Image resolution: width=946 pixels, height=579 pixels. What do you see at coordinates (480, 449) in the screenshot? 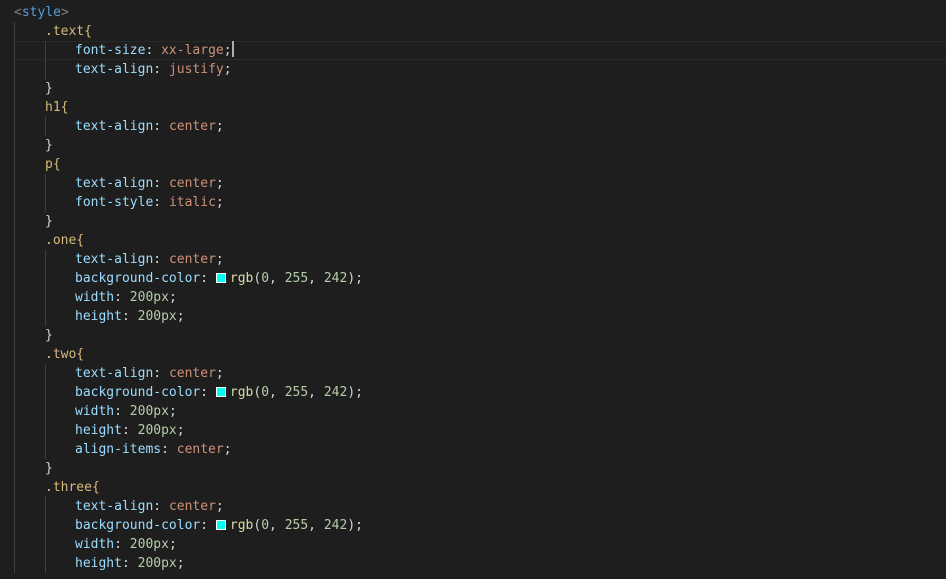
I see `code-line: align-items: center;` at bounding box center [480, 449].